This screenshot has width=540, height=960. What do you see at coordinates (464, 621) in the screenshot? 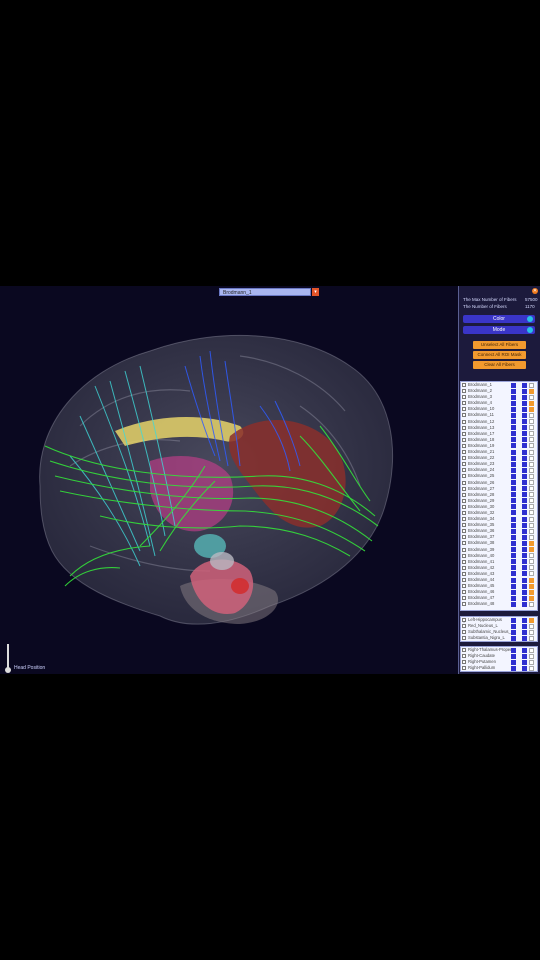
I see `checkbox: ✓` at bounding box center [464, 621].